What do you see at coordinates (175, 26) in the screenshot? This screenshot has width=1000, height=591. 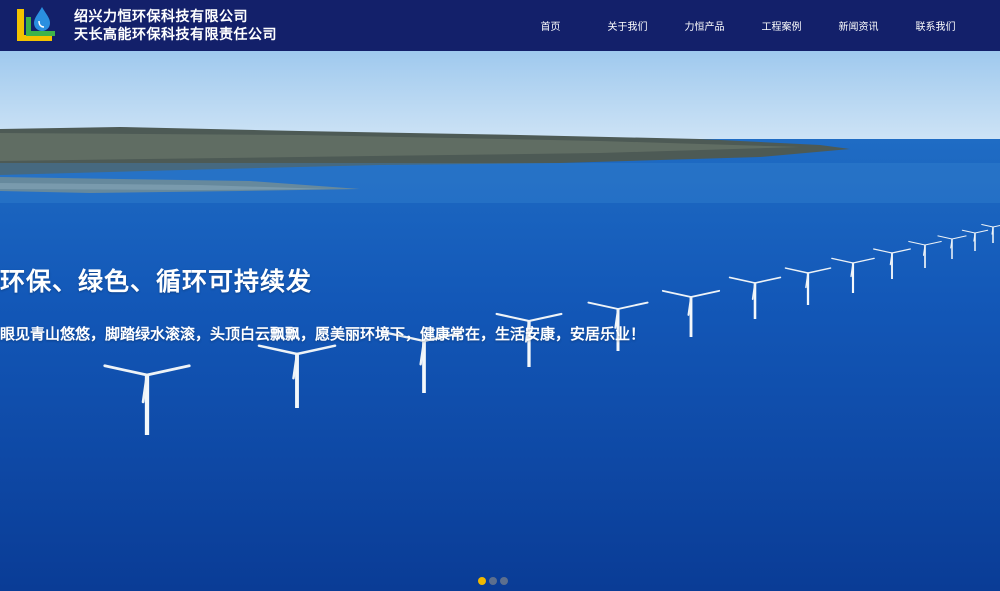 I see `company-names: 绍兴力恒环保科技有限公司 天长高能环保科技有限责任公司` at bounding box center [175, 26].